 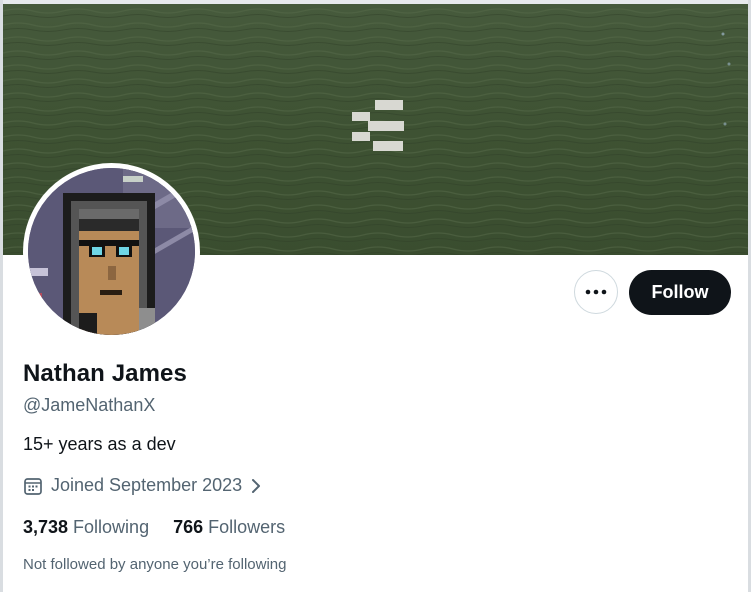 What do you see at coordinates (154, 527) in the screenshot?
I see `follow-stats: 3,738 Following 766 Followers` at bounding box center [154, 527].